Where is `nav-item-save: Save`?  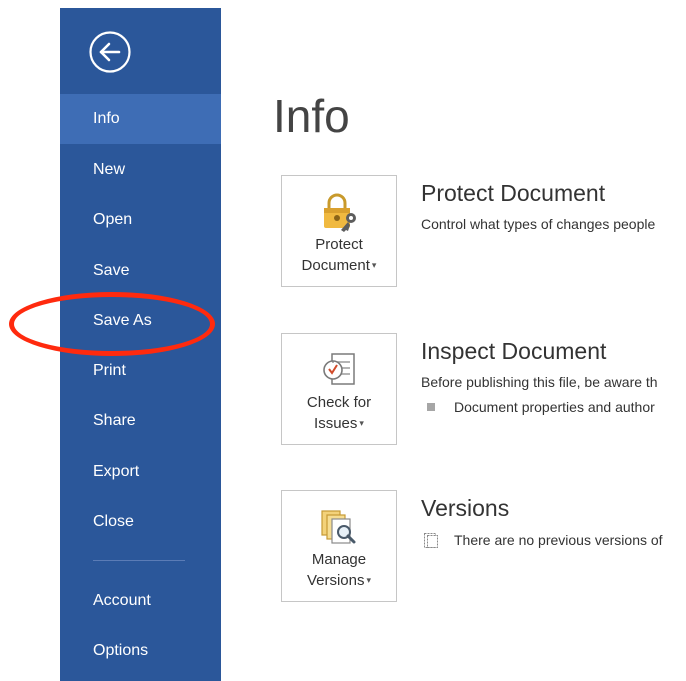 nav-item-save: Save is located at coordinates (140, 271).